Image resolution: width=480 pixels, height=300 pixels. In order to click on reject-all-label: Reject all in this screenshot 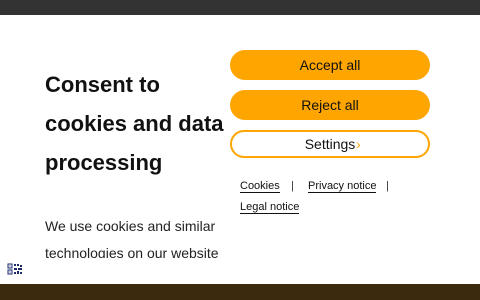, I will do `click(330, 105)`.